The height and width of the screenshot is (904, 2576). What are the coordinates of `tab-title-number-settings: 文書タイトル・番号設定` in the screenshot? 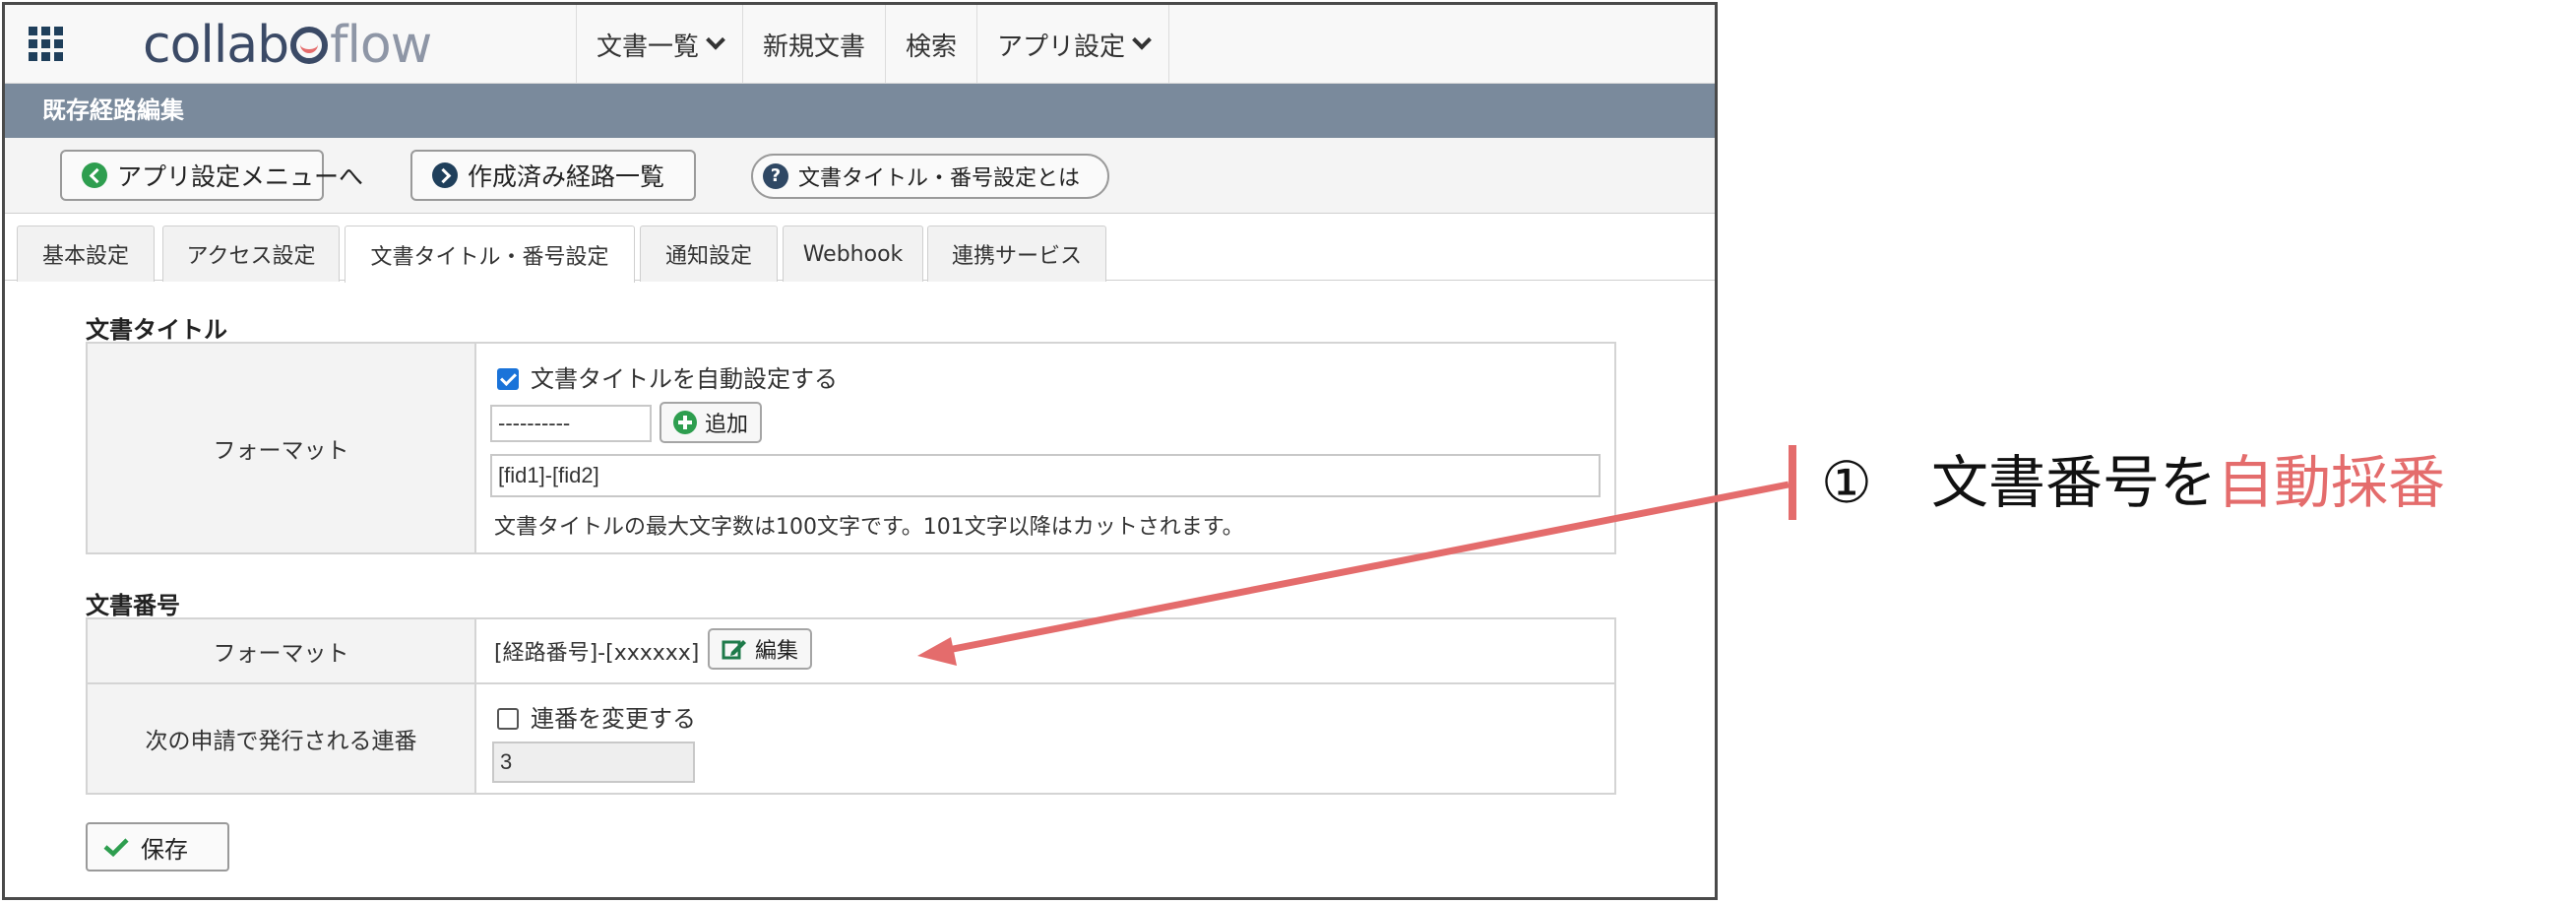 It's located at (490, 255).